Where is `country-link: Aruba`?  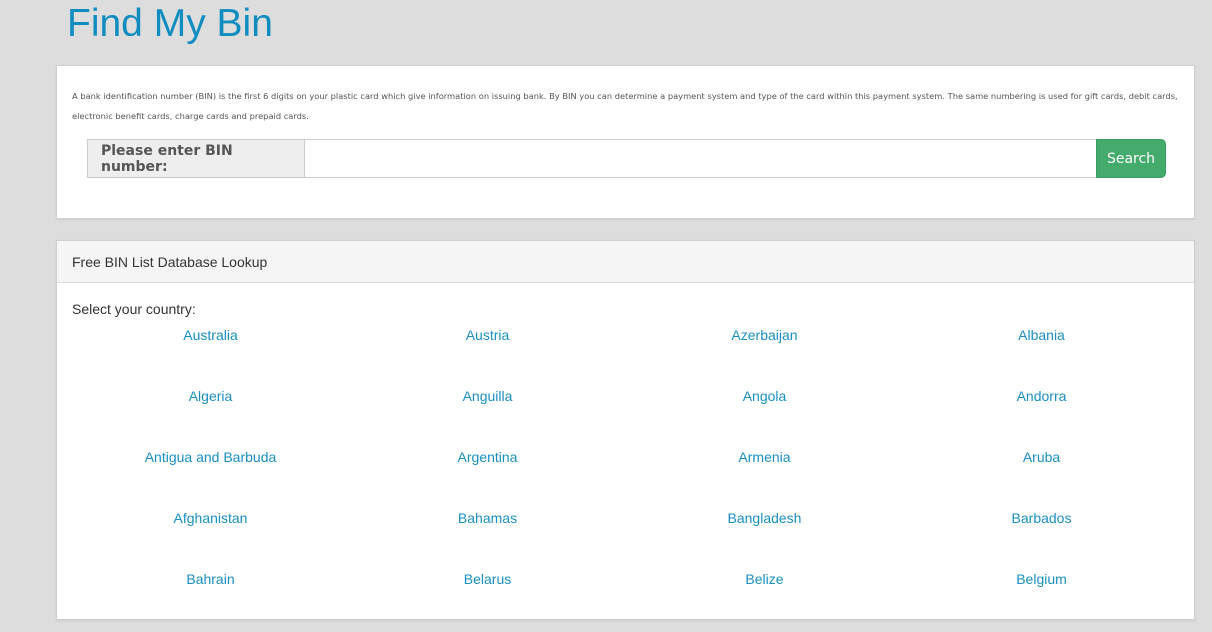
country-link: Aruba is located at coordinates (1041, 479).